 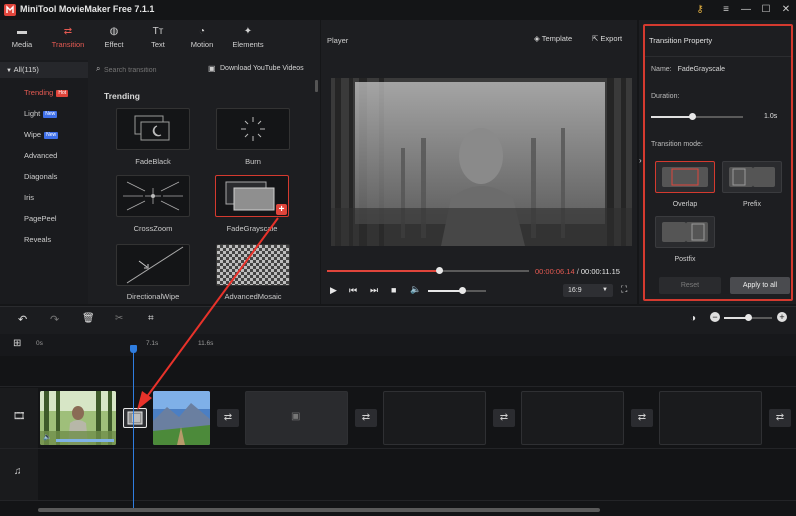 I want to click on menu-icon: ≡, so click(x=726, y=10).